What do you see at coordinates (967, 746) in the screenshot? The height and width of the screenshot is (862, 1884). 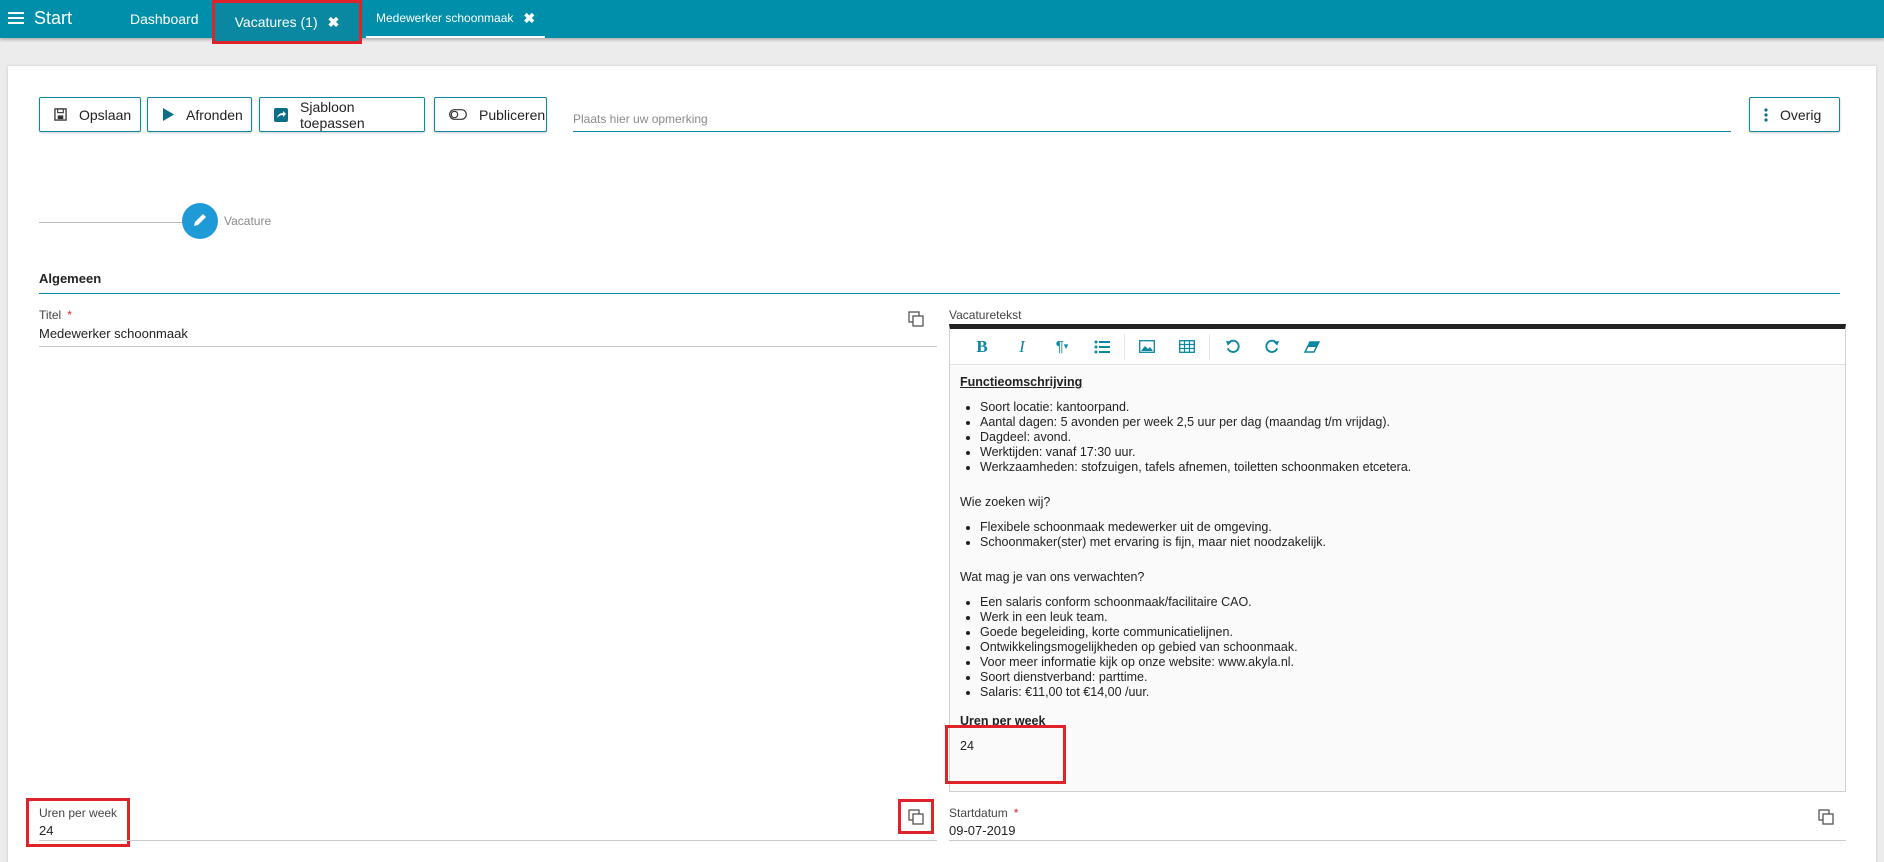 I see `editor-uren-value: 24` at bounding box center [967, 746].